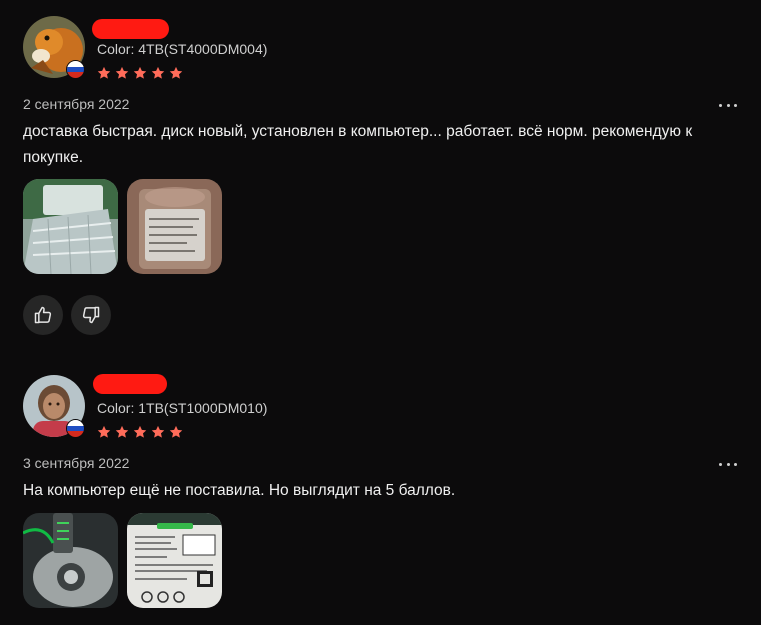 The width and height of the screenshot is (761, 625). Describe the element at coordinates (76, 104) in the screenshot. I see `review-date: 2 сентября 2022` at that location.